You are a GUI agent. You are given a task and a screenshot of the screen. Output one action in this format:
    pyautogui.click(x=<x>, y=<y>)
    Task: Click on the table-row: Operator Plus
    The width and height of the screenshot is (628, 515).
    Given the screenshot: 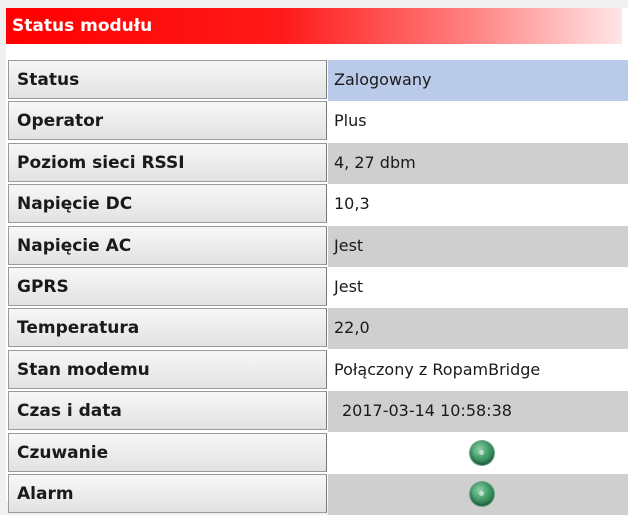 What is the action you would take?
    pyautogui.click(x=318, y=122)
    